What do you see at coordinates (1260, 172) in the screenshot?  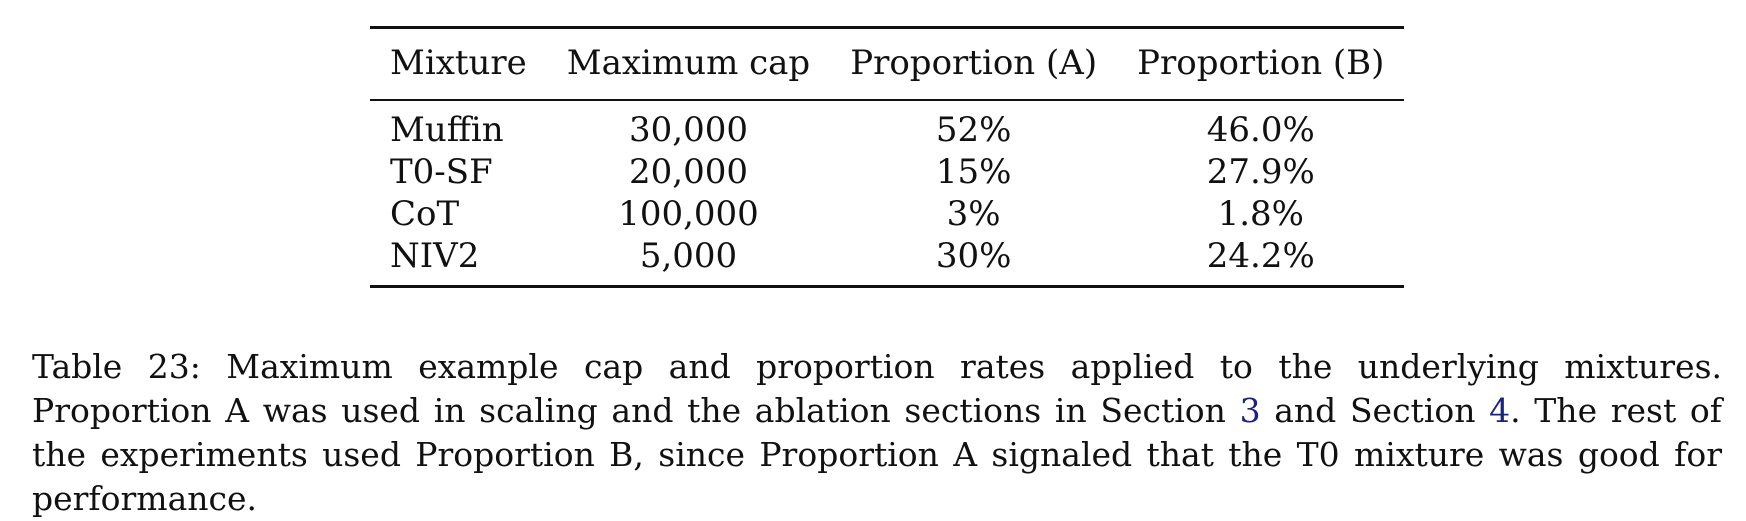 I see `cell-proportion-b: 27.9%` at bounding box center [1260, 172].